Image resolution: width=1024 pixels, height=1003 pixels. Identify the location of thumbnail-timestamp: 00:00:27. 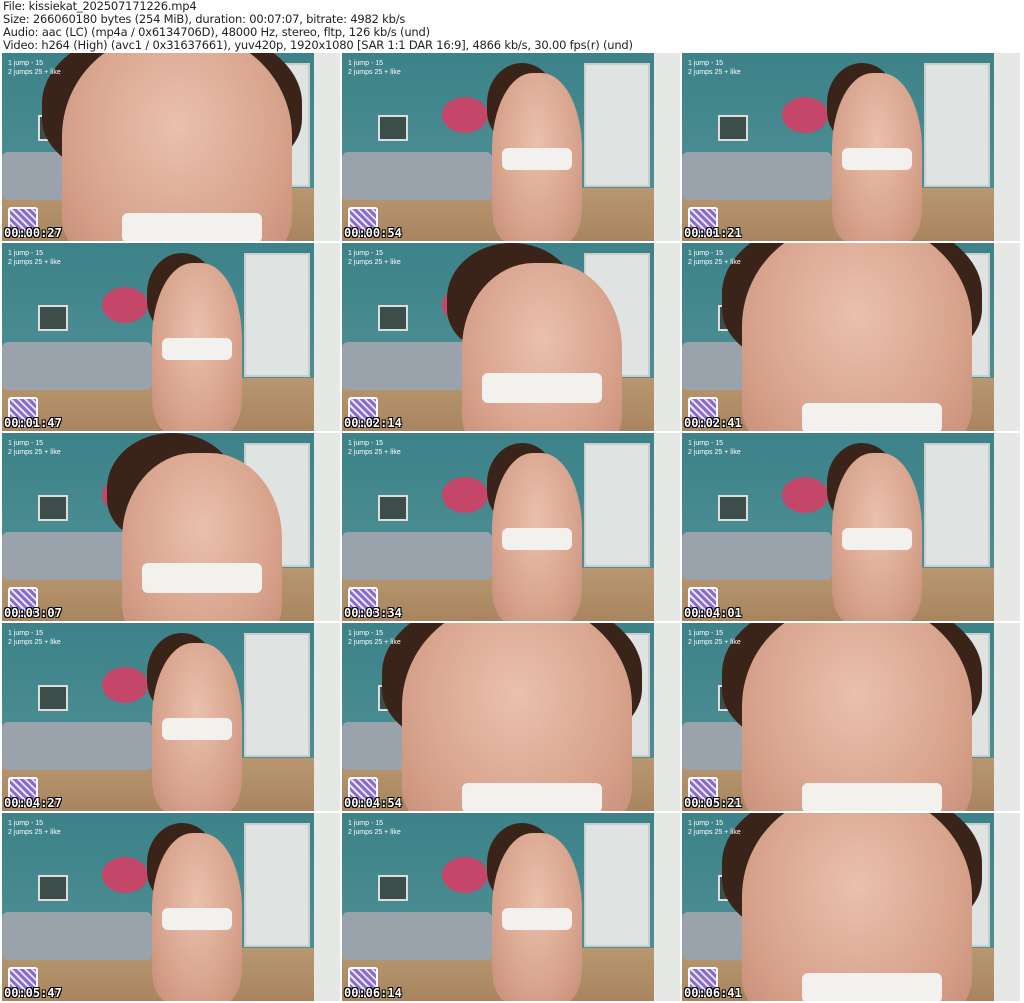
(33, 233).